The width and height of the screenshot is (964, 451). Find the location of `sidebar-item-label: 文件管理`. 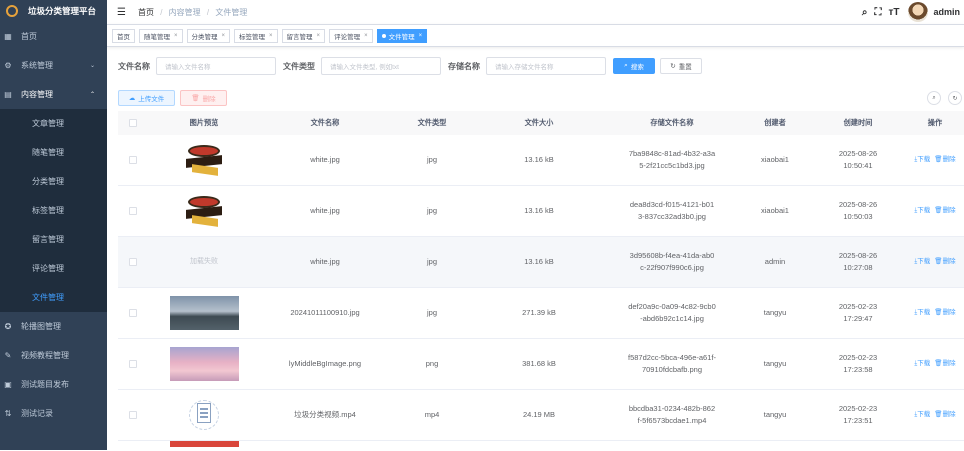

sidebar-item-label: 文件管理 is located at coordinates (48, 297).